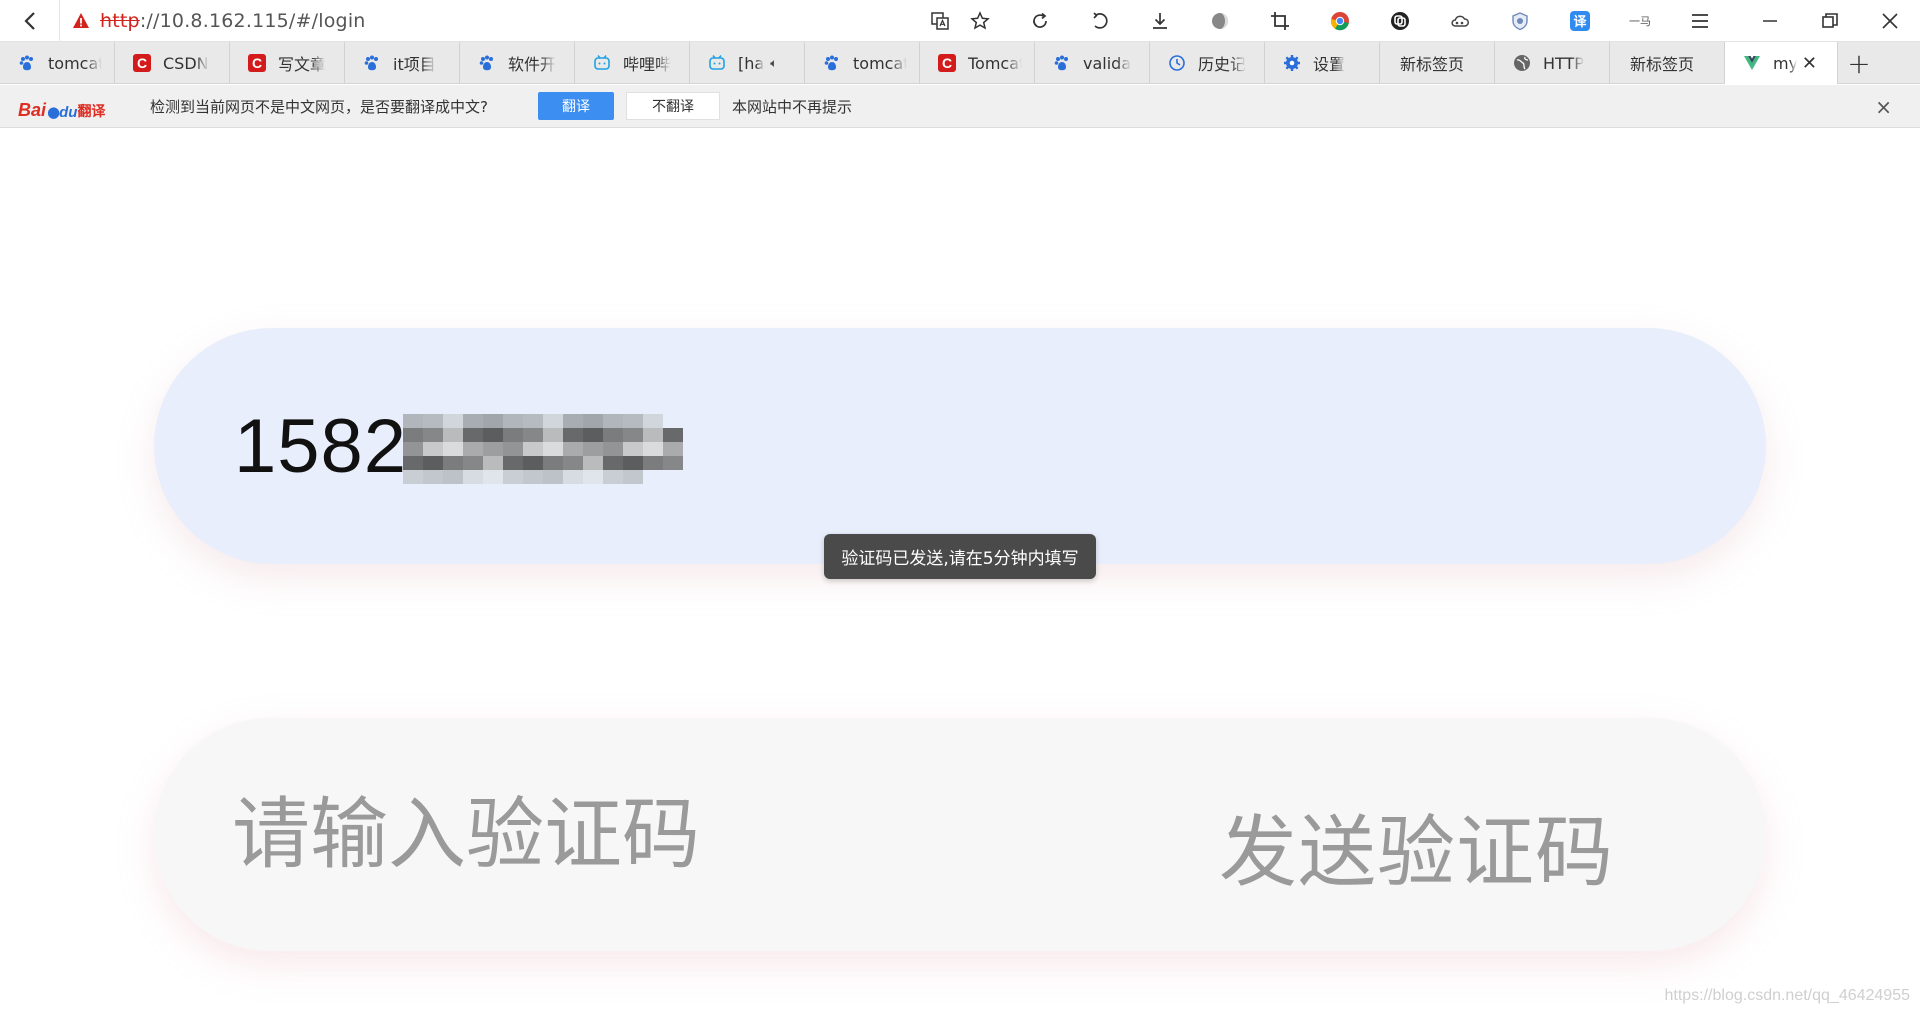 The image size is (1920, 1013). What do you see at coordinates (1662, 64) in the screenshot?
I see `tab-label: 新标签页` at bounding box center [1662, 64].